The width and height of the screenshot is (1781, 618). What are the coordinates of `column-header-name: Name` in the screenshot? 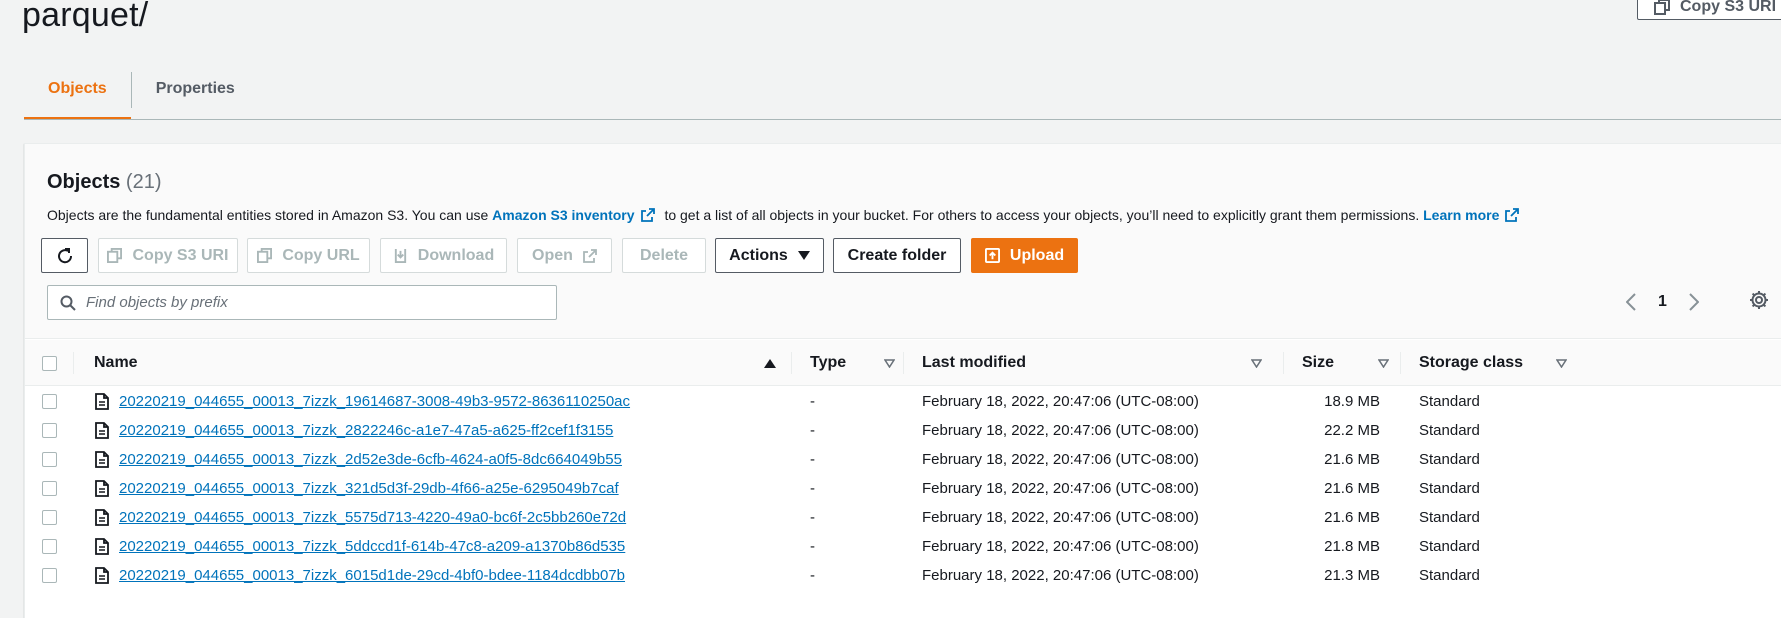 It's located at (439, 363).